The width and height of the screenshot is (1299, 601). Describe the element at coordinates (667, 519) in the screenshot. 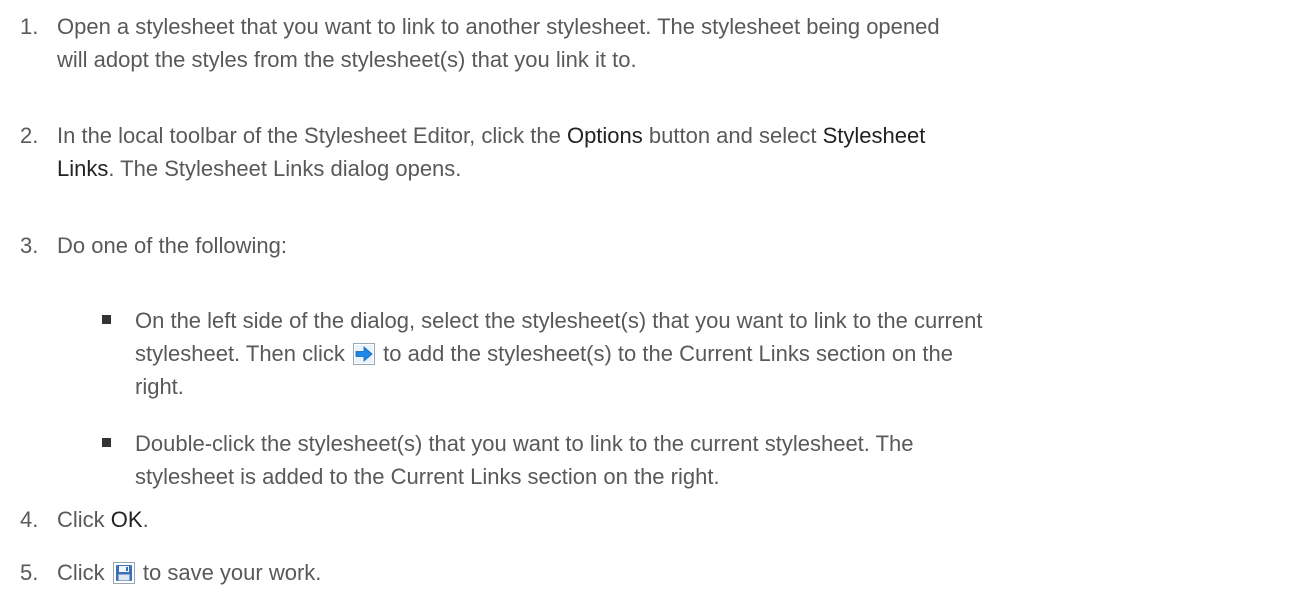

I see `step-4-text: Click OK.` at that location.